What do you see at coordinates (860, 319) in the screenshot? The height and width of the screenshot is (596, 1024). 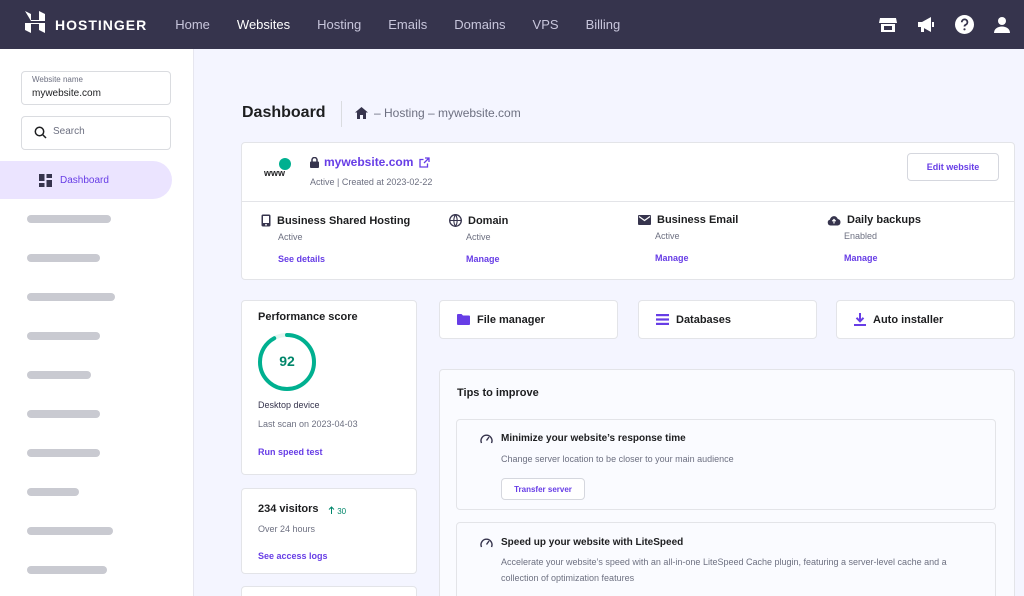 I see `download-icon` at bounding box center [860, 319].